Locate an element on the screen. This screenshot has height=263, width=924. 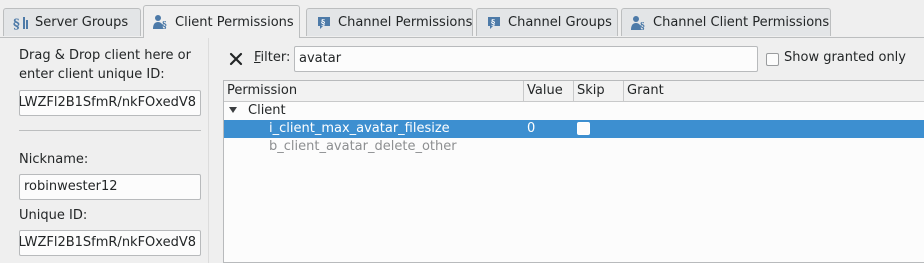
clear-filter-icon is located at coordinates (236, 59).